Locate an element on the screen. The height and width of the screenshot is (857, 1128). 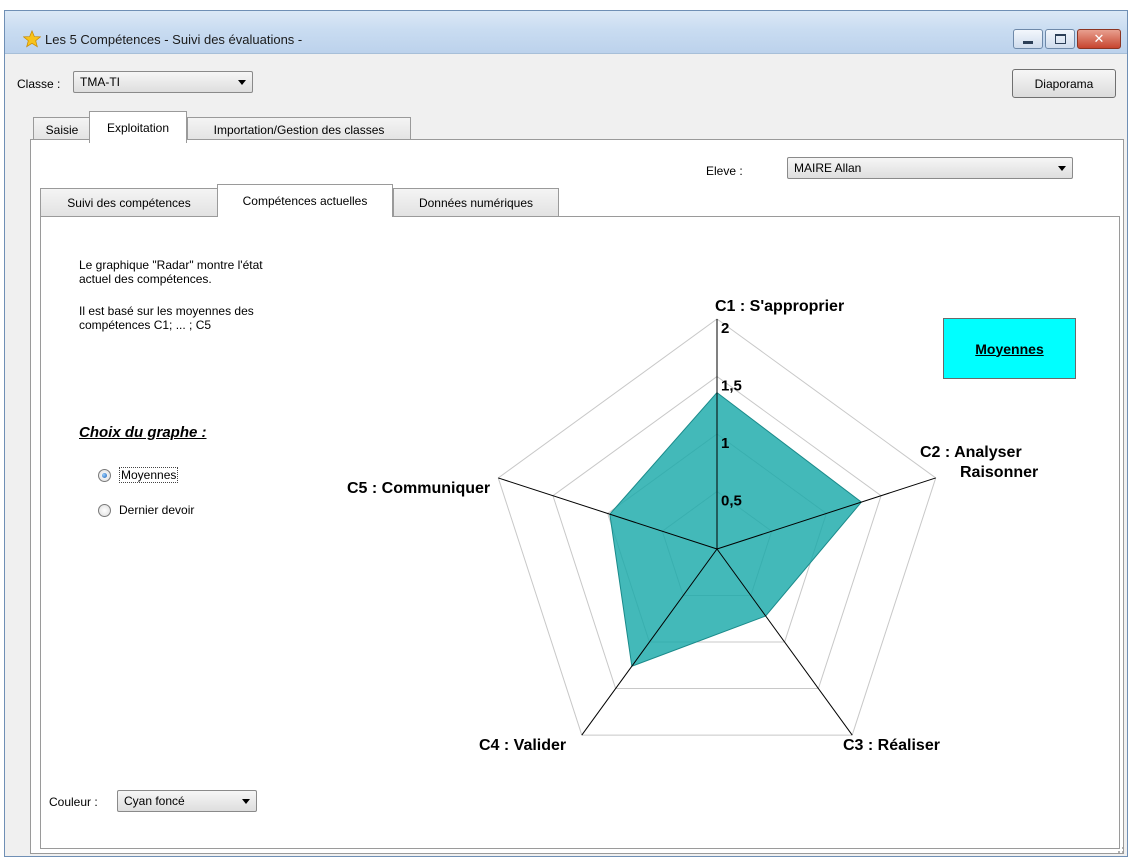
close-icon: ✕ is located at coordinates (1099, 38).